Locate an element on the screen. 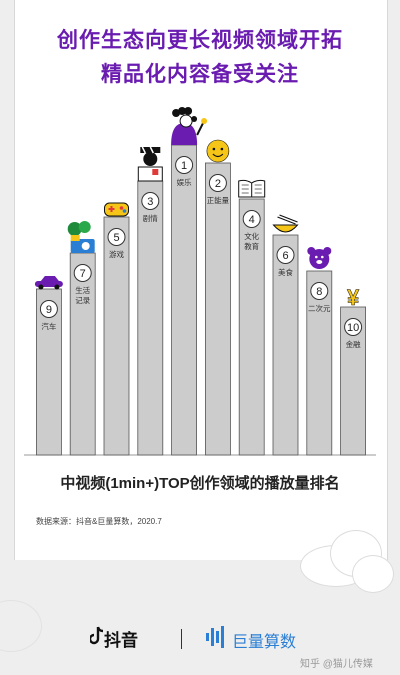  source-note: 数据来源：抖音&巨量算数，2020.7 is located at coordinates (99, 521).